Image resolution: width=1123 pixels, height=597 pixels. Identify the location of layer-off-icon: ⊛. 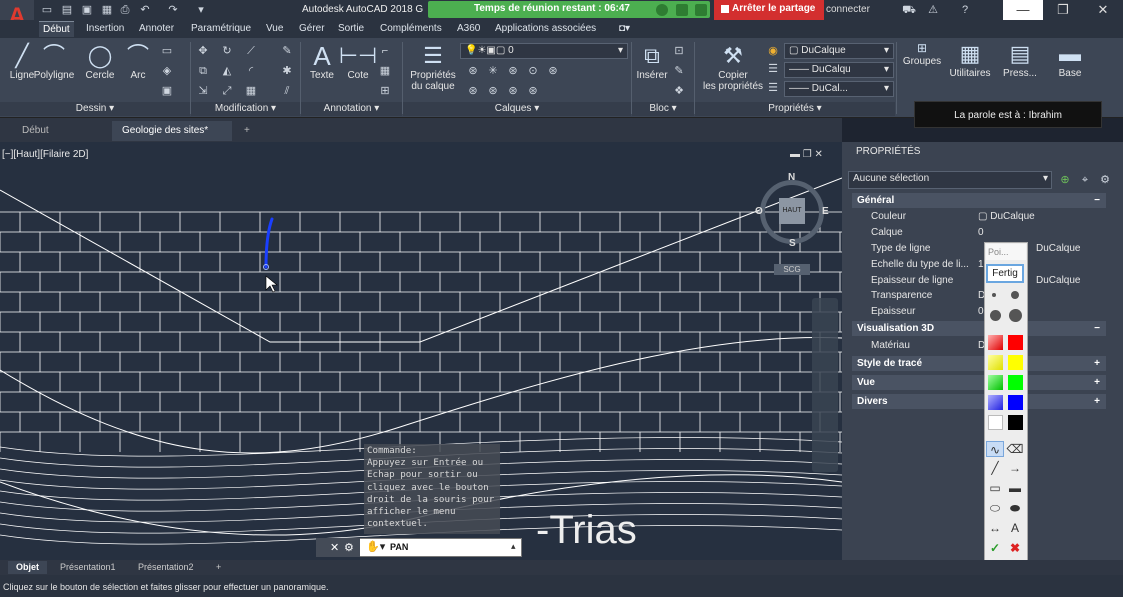
(473, 71).